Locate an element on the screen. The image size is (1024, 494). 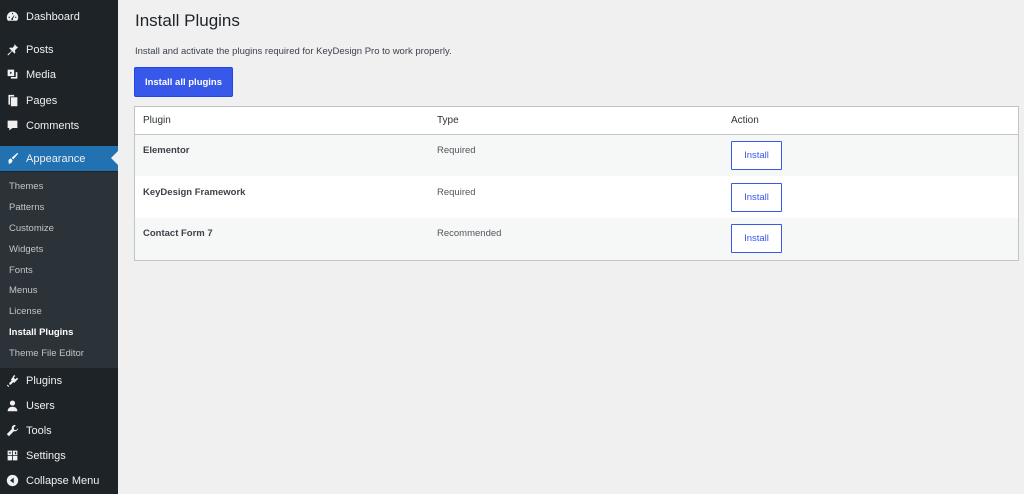
menu-label: Users is located at coordinates (40, 405).